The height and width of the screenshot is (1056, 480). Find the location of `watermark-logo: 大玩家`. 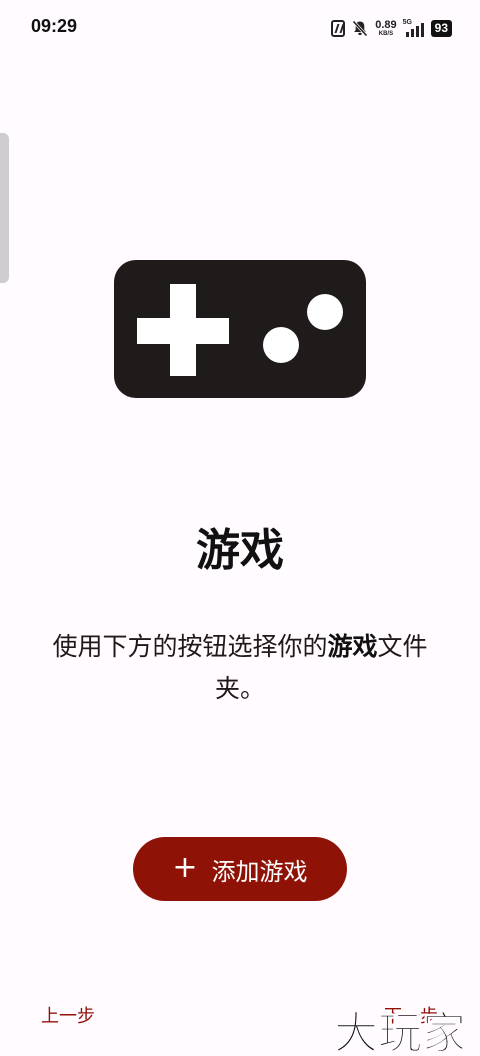

watermark-logo: 大玩家 is located at coordinates (400, 1032).